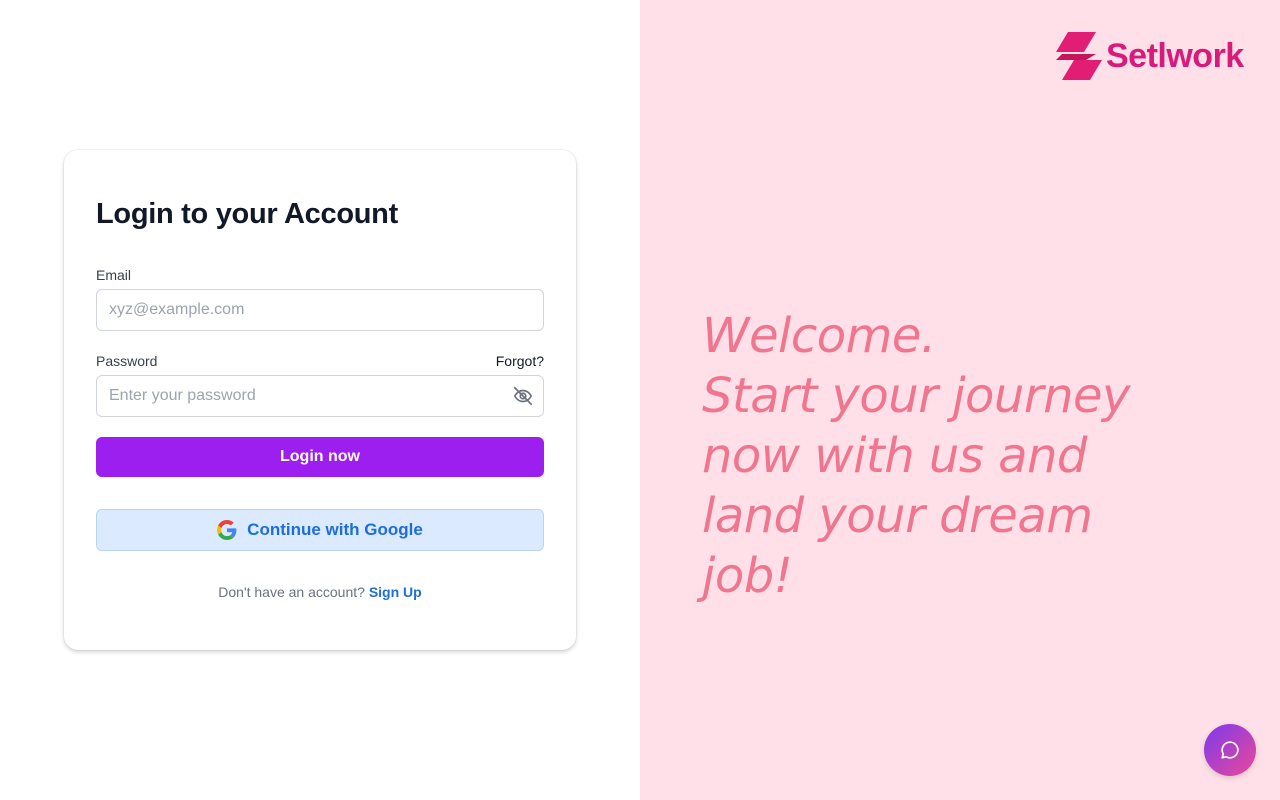 This screenshot has height=800, width=1280. I want to click on google-signin-button: Continue with Google, so click(320, 530).